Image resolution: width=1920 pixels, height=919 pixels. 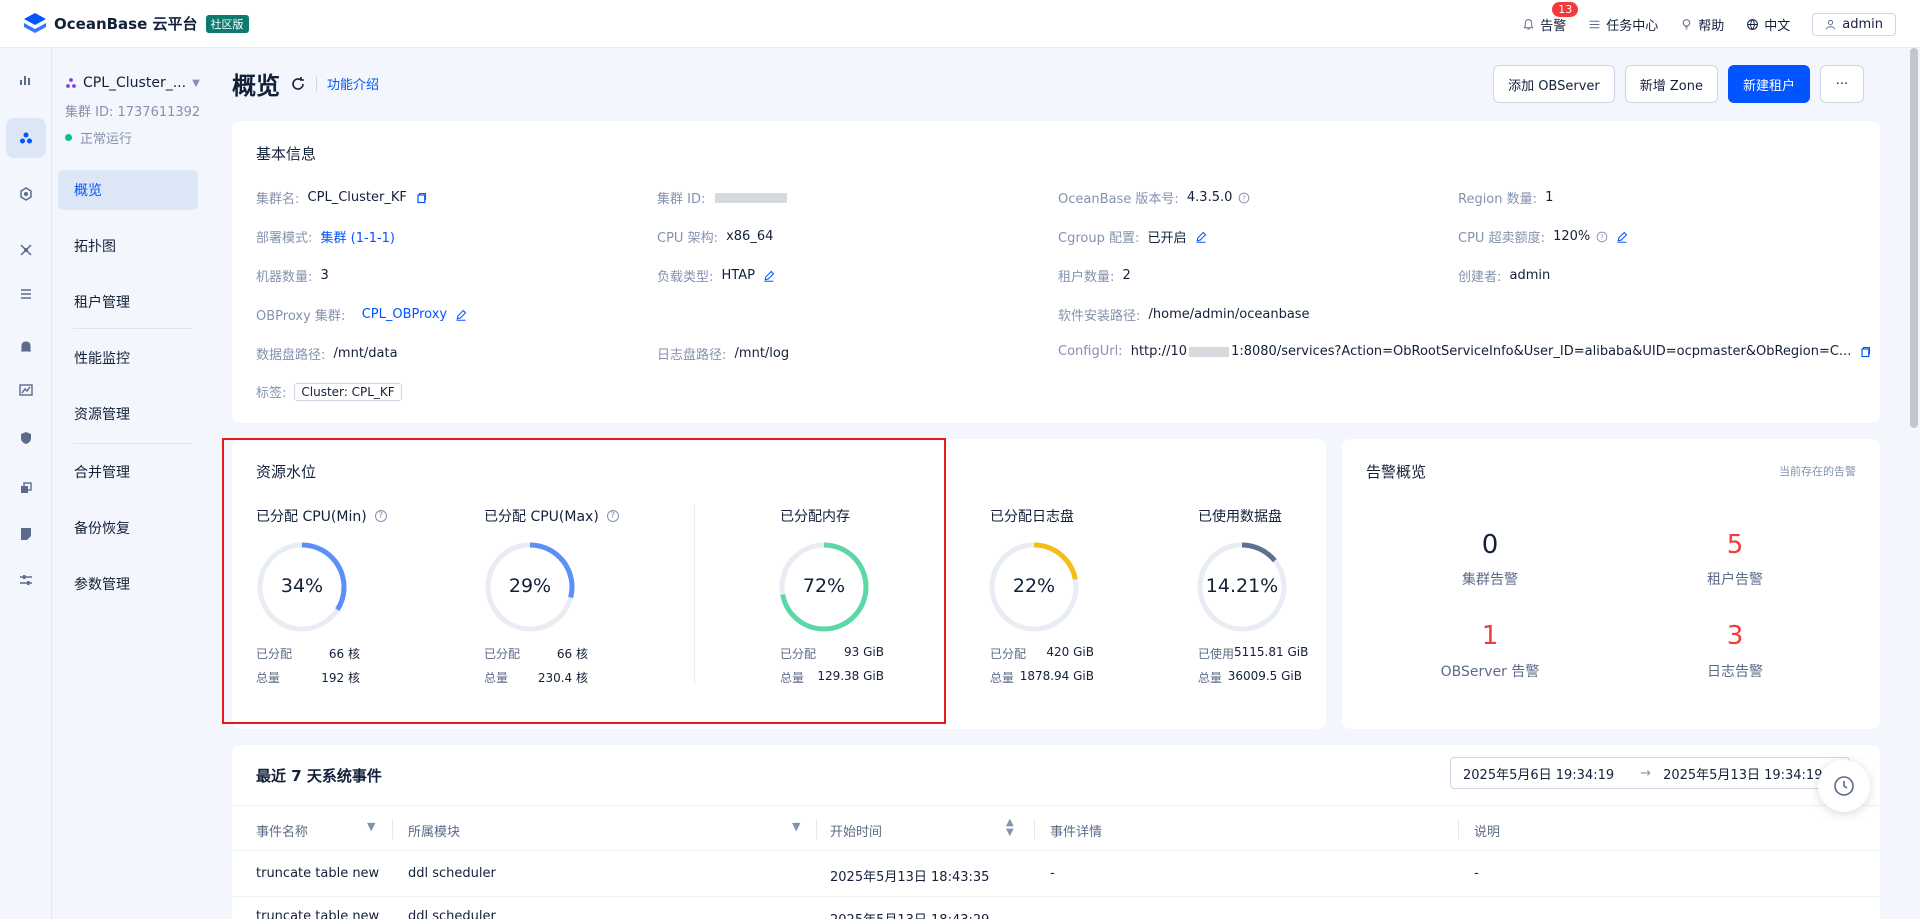 I want to click on rail-topology-icon, so click(x=26, y=250).